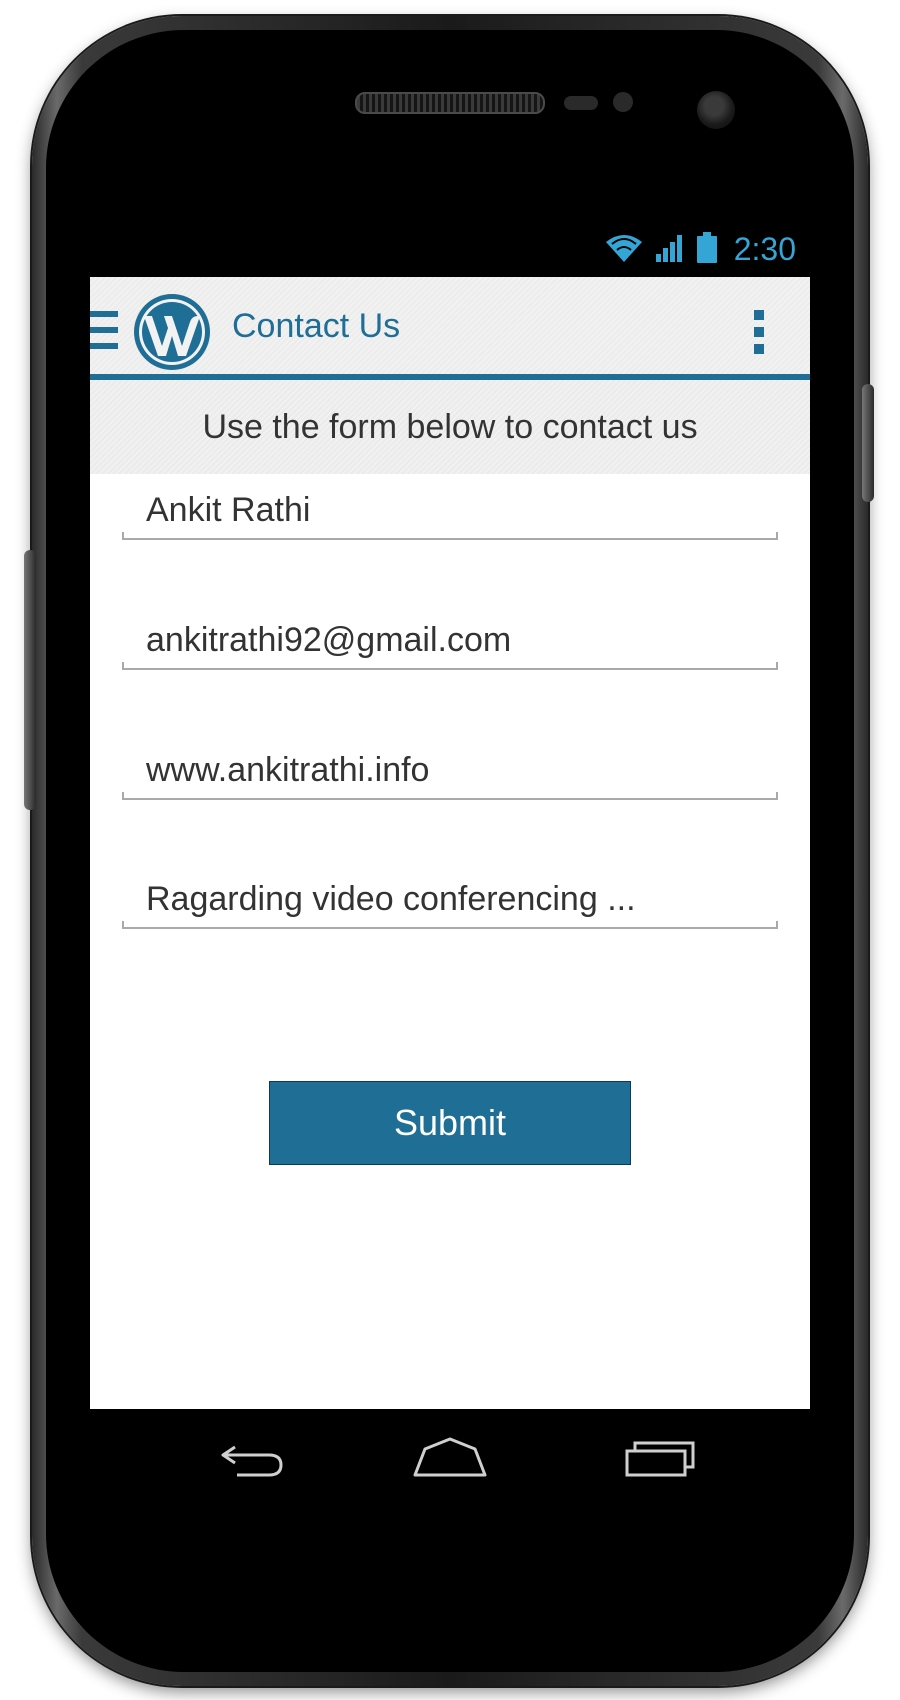  I want to click on email-input, so click(456, 640).